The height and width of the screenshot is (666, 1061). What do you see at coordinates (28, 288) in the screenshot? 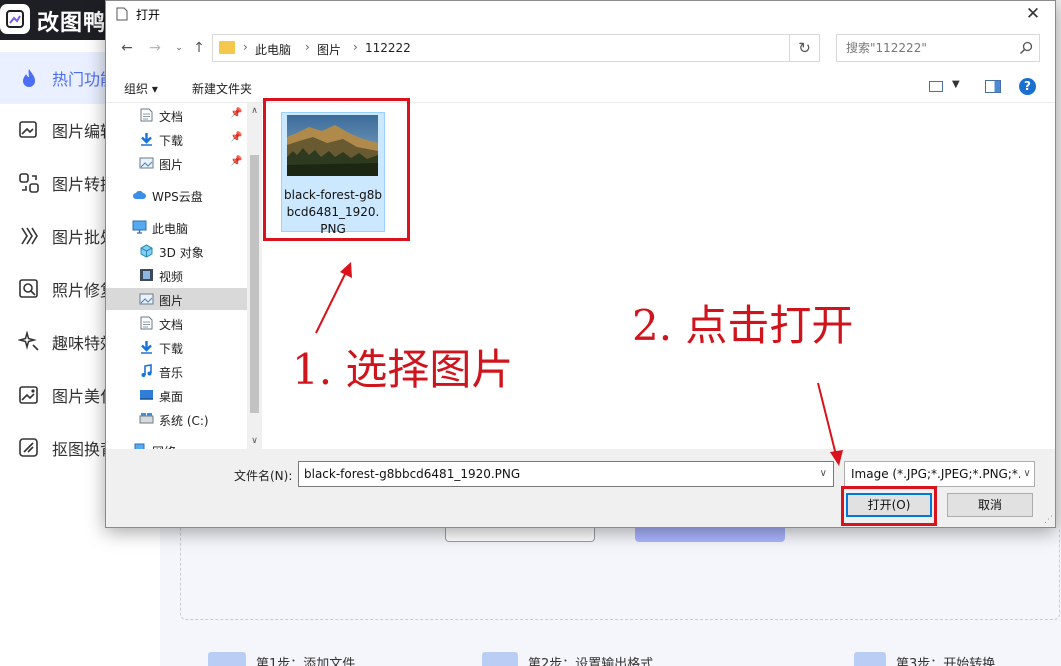
I see `photo-repair-icon` at bounding box center [28, 288].